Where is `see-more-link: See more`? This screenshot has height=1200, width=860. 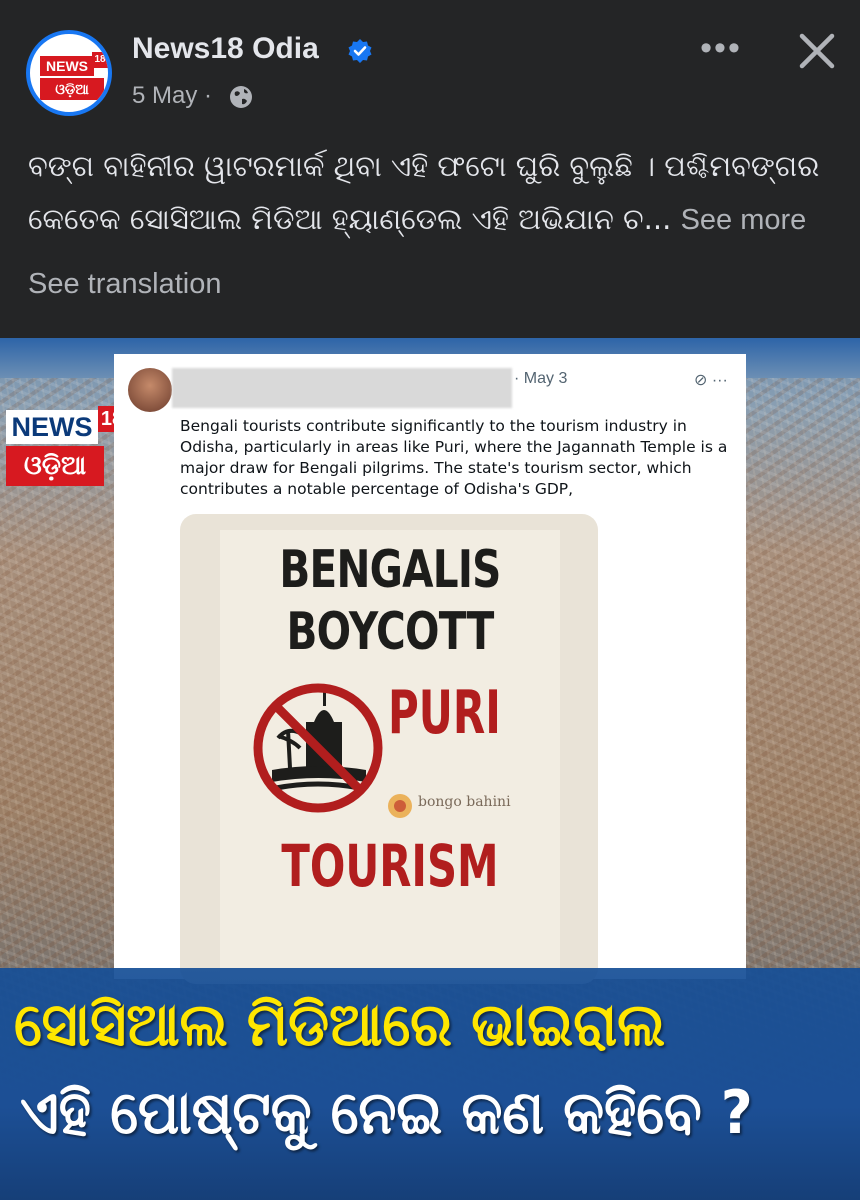 see-more-link: See more is located at coordinates (744, 220).